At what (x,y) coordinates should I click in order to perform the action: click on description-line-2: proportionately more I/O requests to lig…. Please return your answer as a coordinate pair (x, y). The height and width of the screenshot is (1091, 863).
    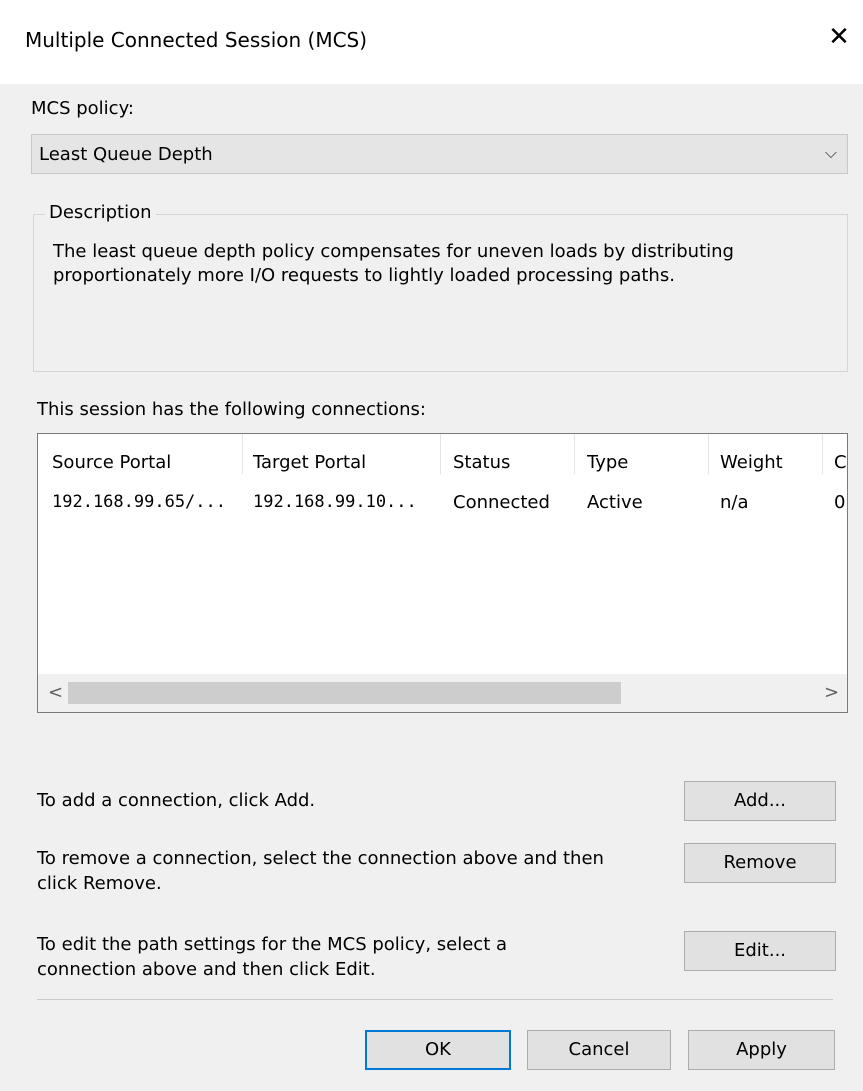
    Looking at the image, I should click on (364, 275).